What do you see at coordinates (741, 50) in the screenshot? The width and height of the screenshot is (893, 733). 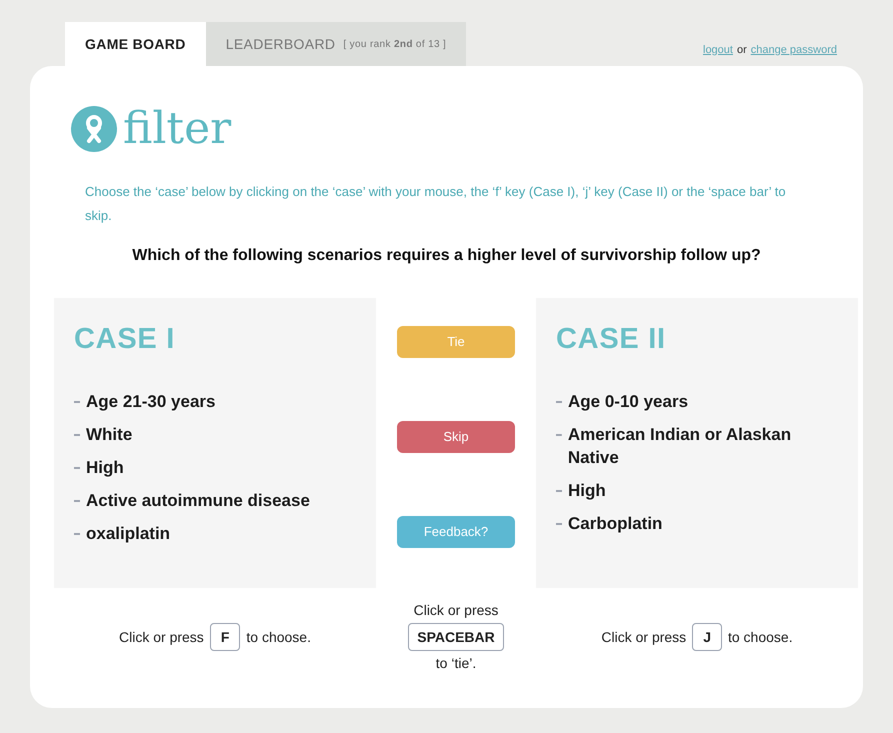 I see `separator-text: or` at bounding box center [741, 50].